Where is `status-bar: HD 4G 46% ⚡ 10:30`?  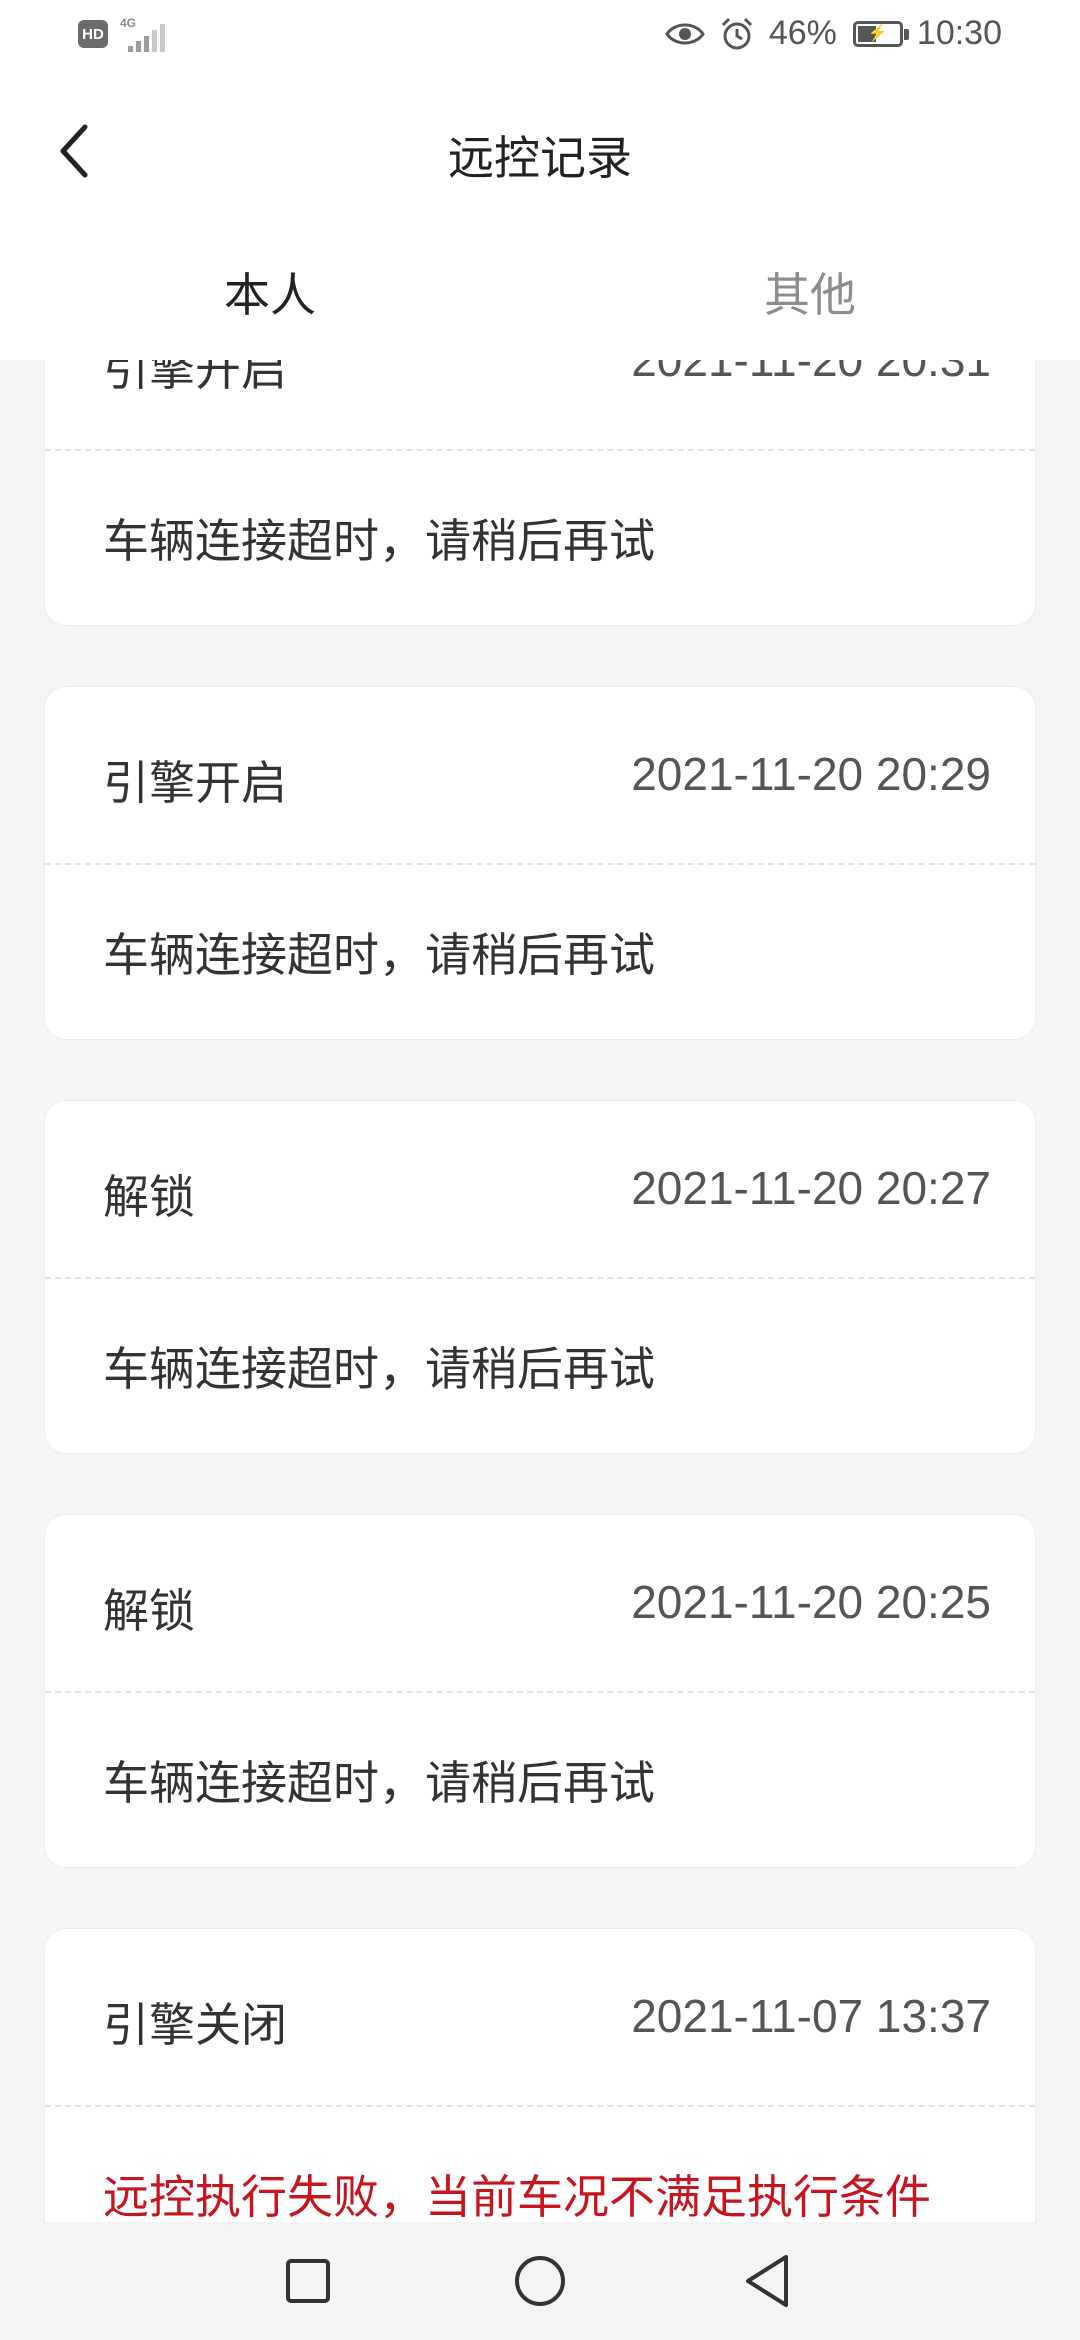 status-bar: HD 4G 46% ⚡ 10:30 is located at coordinates (540, 36).